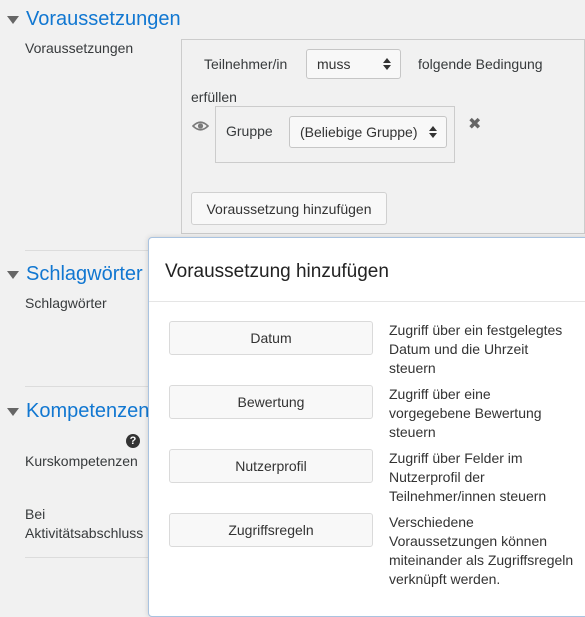  What do you see at coordinates (271, 402) in the screenshot?
I see `grade-restriction-button: Bewertung` at bounding box center [271, 402].